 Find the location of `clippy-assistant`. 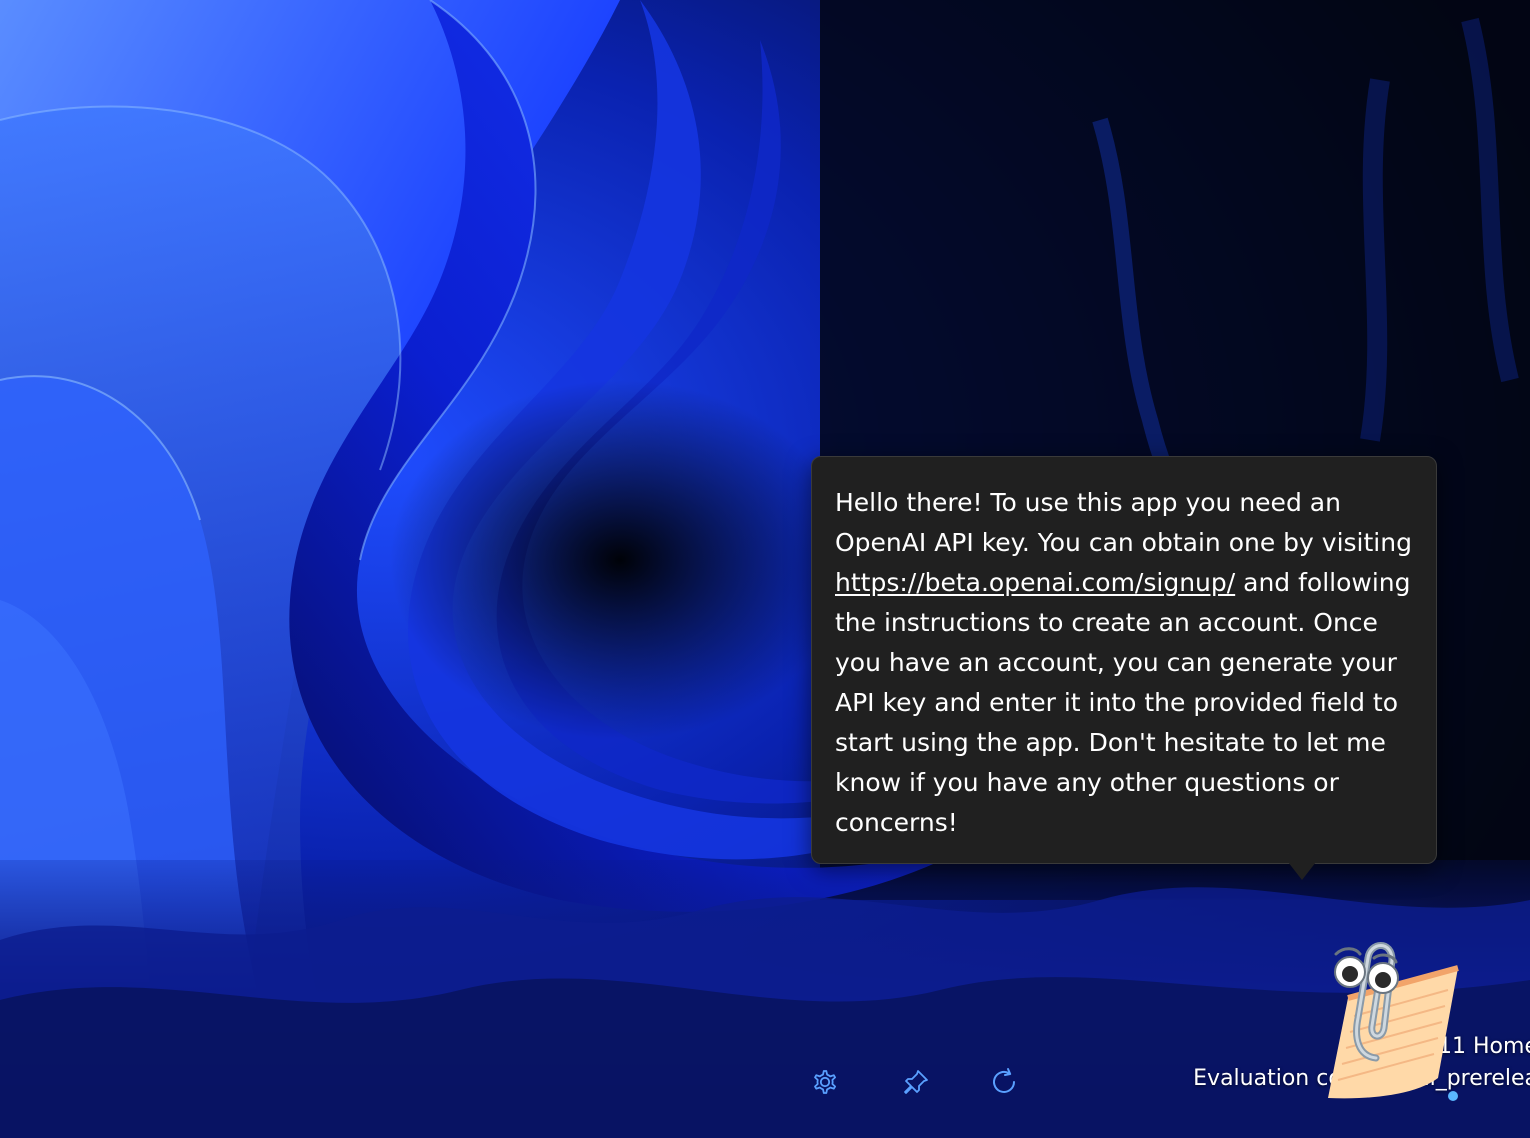

clippy-assistant is located at coordinates (1378, 1018).